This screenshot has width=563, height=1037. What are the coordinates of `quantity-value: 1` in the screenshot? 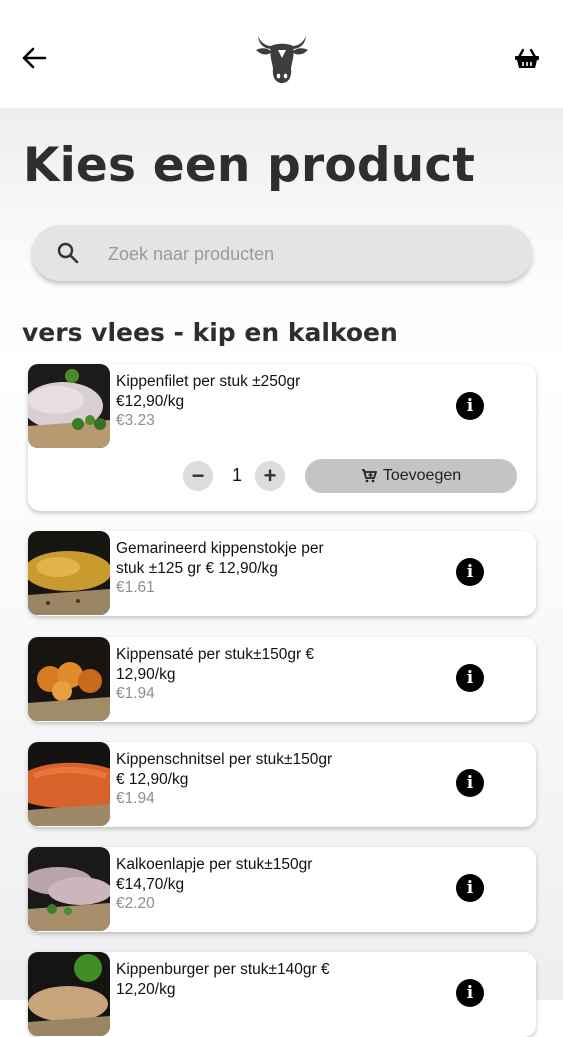 It's located at (236, 475).